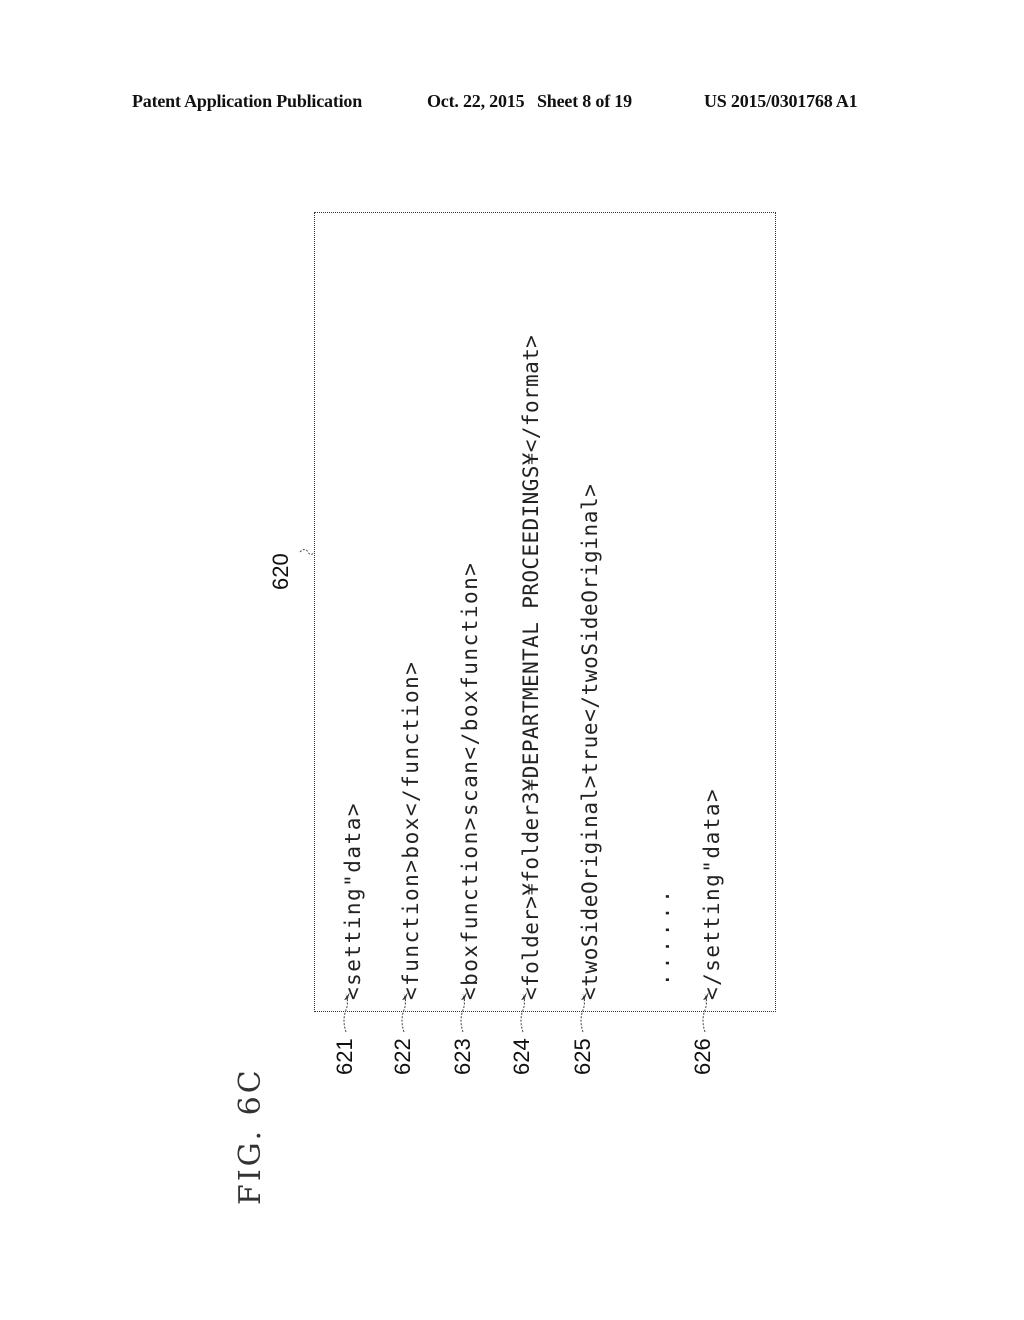 The image size is (1024, 1320). I want to click on leader-lines, so click(504, 791).